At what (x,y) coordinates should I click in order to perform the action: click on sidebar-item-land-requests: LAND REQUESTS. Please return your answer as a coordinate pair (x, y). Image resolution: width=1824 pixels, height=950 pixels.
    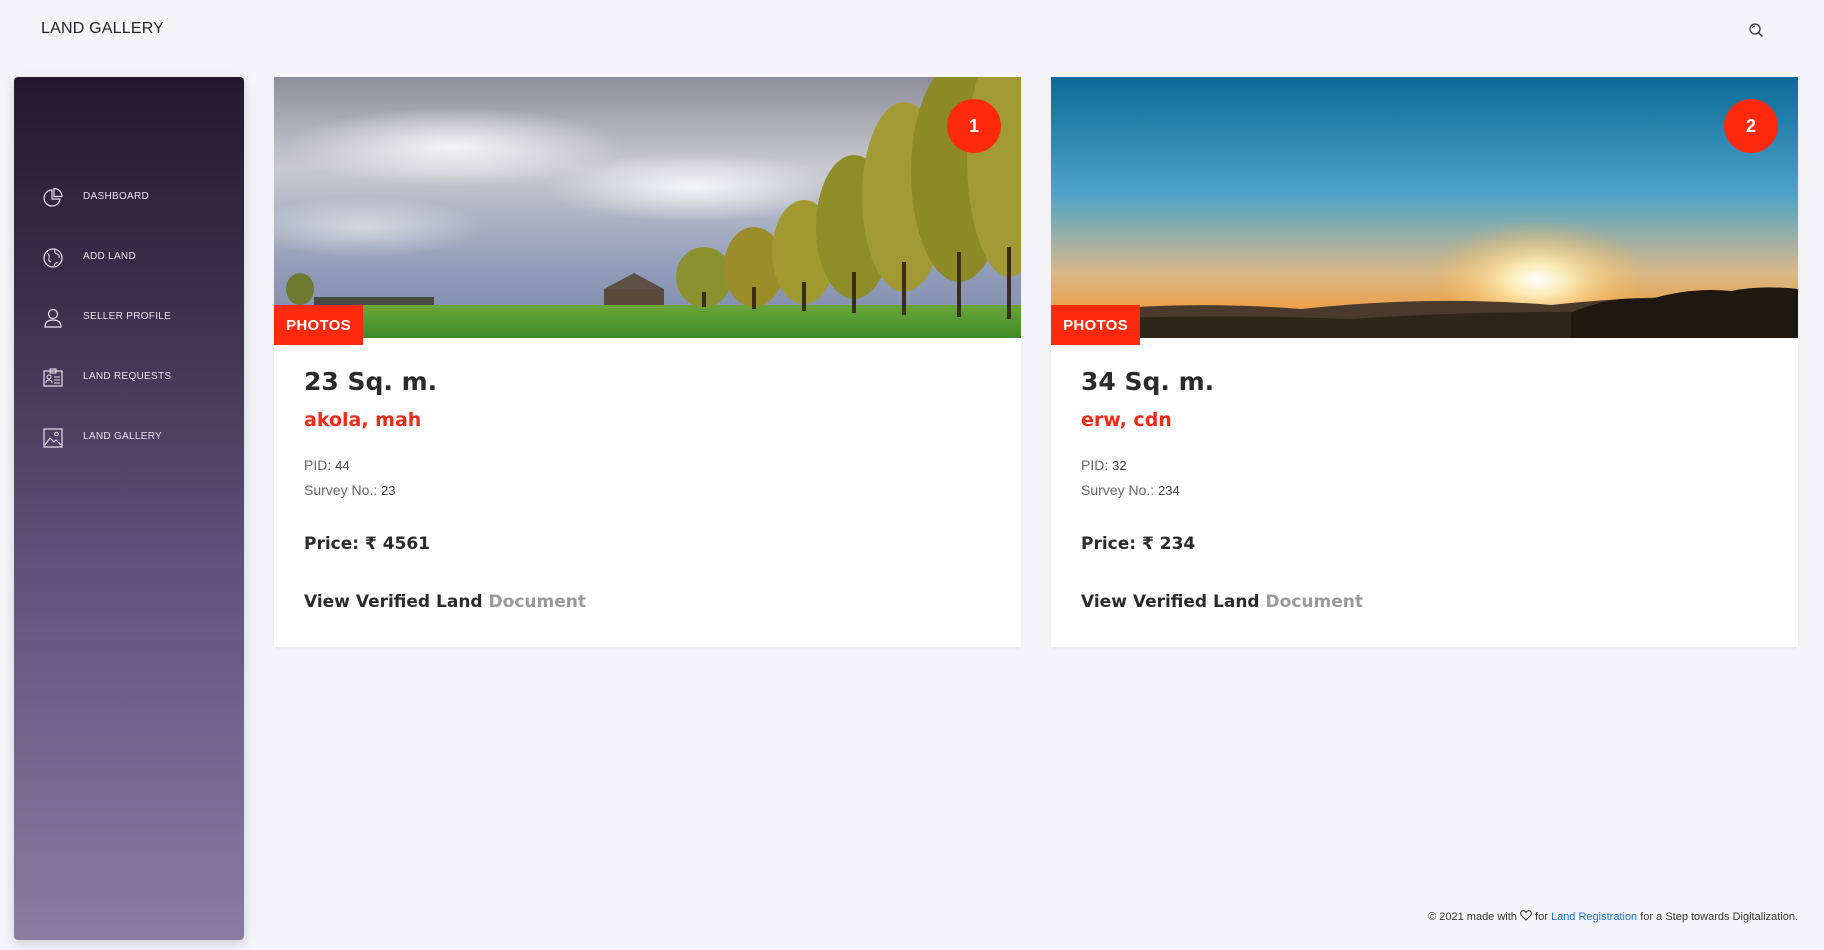
    Looking at the image, I should click on (129, 377).